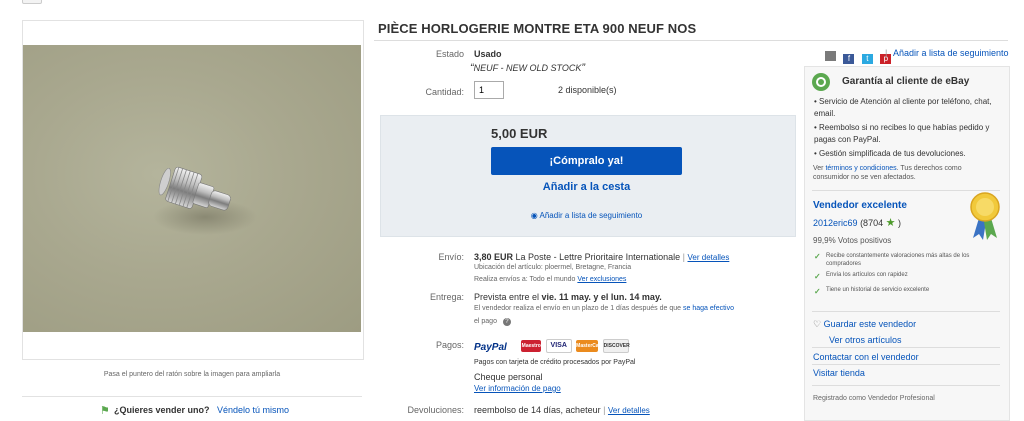  Describe the element at coordinates (488, 54) in the screenshot. I see `condition-value: Usado` at that location.